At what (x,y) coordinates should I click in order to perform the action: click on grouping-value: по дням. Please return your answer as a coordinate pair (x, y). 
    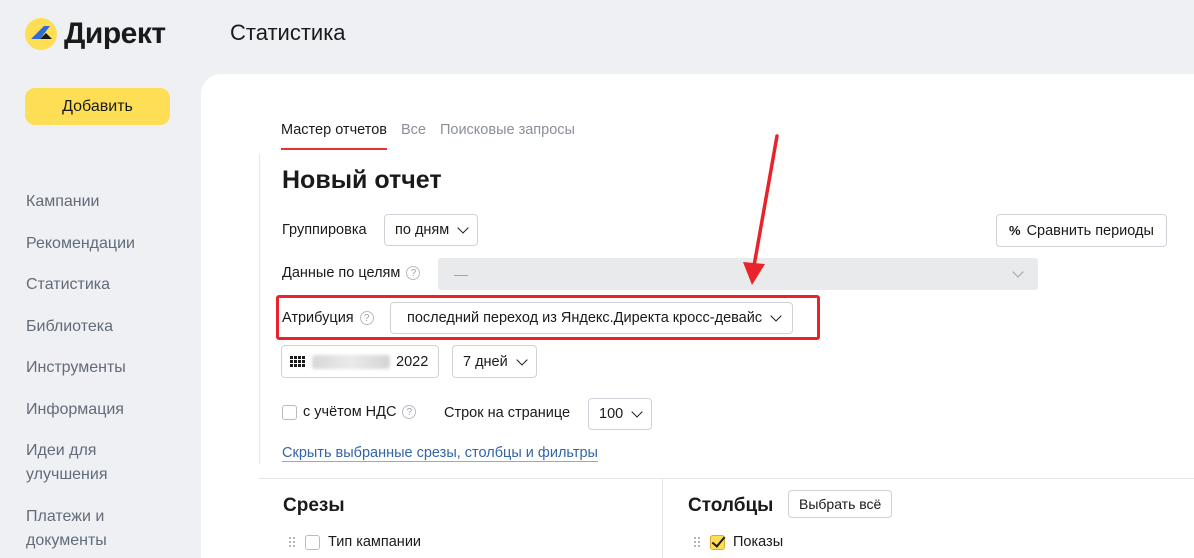
    Looking at the image, I should click on (422, 230).